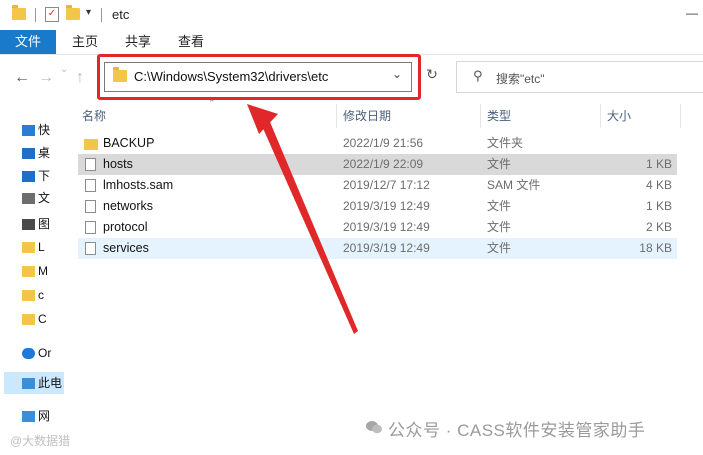 This screenshot has width=703, height=455. I want to click on annotation-arrow-shaft, so click(310, 228).